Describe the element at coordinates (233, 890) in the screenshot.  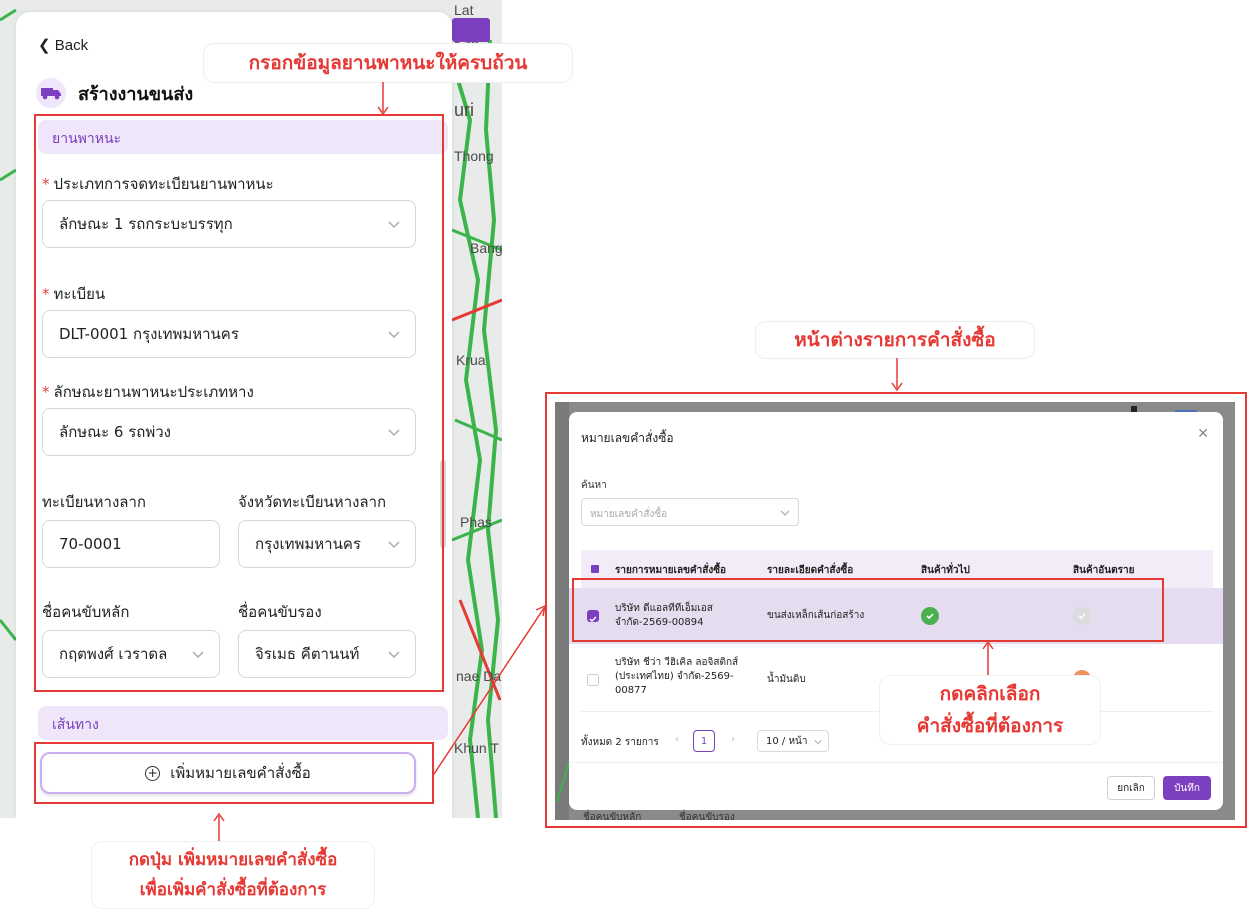
I see `annotation-click-add-line2: เพื่อเพิ่มคำสั่งซื้อที่ต้องการ` at that location.